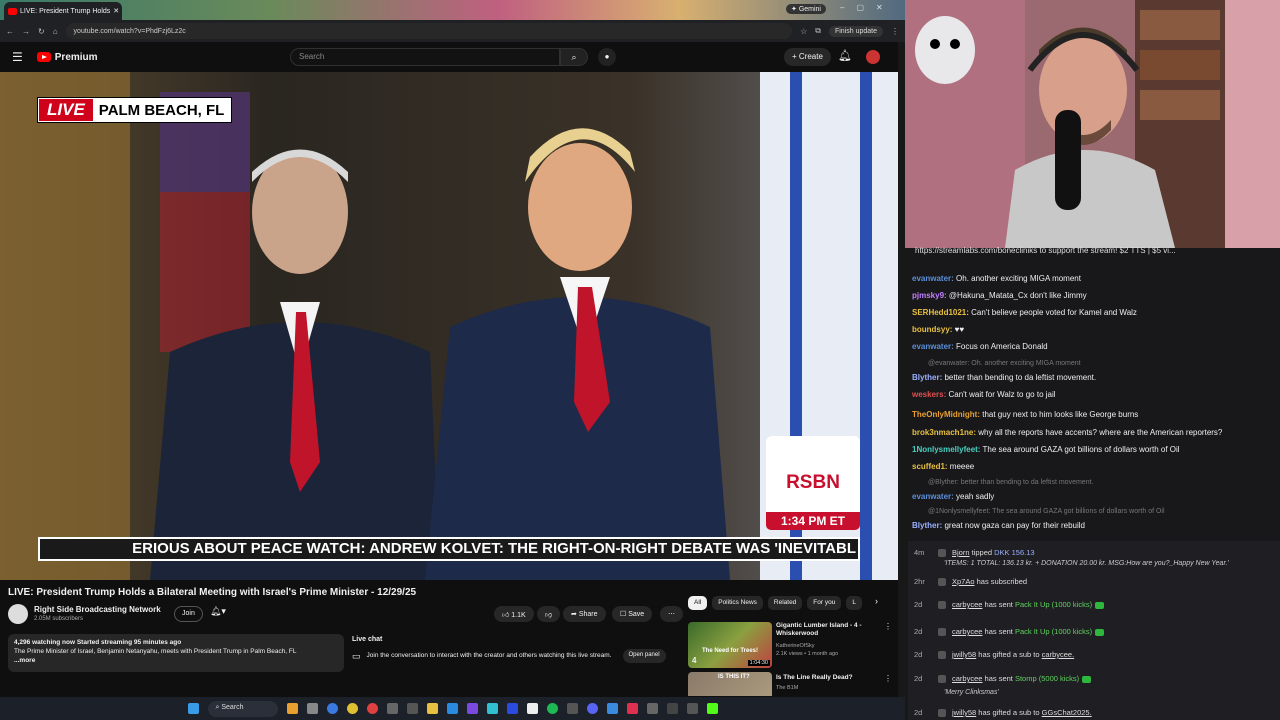 This screenshot has height=720, width=1280. I want to click on chat-username: 1Nonlysmellyfeet:, so click(946, 449).